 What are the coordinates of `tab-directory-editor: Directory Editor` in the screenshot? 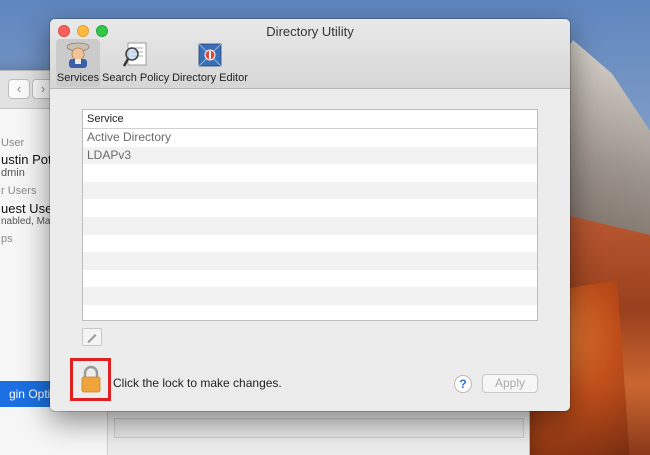 It's located at (210, 63).